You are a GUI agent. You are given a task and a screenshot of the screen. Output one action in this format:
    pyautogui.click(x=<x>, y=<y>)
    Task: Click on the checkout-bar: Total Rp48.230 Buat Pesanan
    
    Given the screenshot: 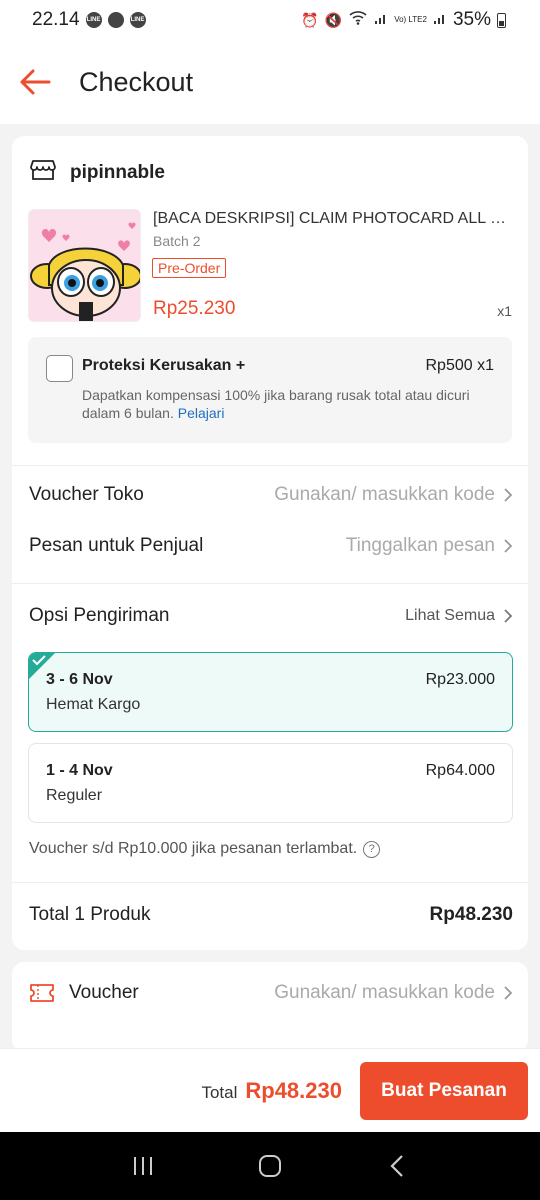 What is the action you would take?
    pyautogui.click(x=270, y=1090)
    